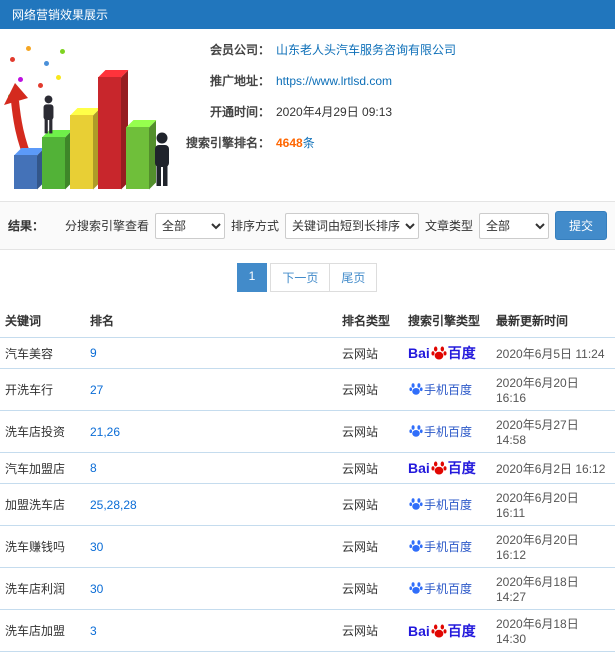  What do you see at coordinates (307, 353) in the screenshot?
I see `table-row: 汽车美容 9 云网站 Bai 百度 2020年6月5日 11:24` at bounding box center [307, 353].